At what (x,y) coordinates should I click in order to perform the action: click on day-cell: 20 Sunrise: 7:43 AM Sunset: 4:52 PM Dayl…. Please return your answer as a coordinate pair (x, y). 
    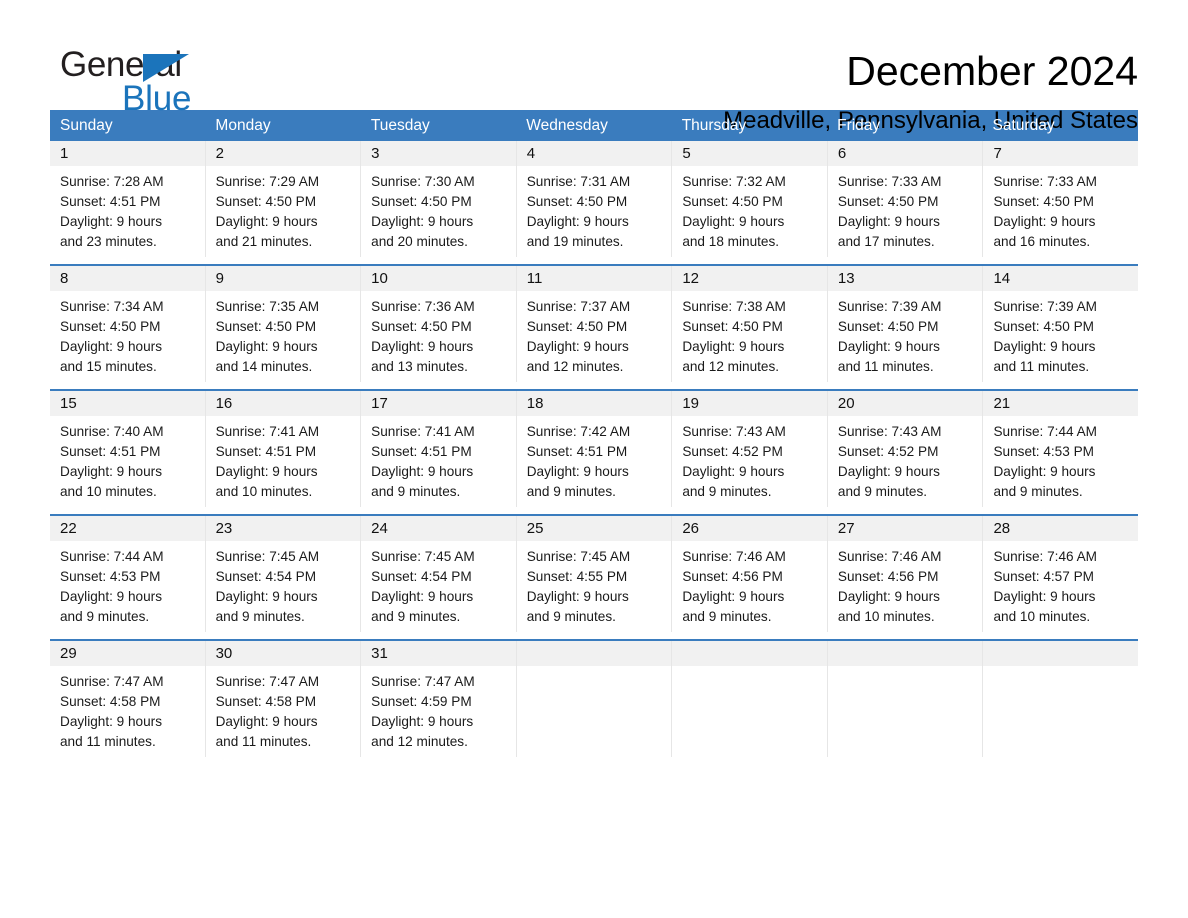
    Looking at the image, I should click on (904, 449).